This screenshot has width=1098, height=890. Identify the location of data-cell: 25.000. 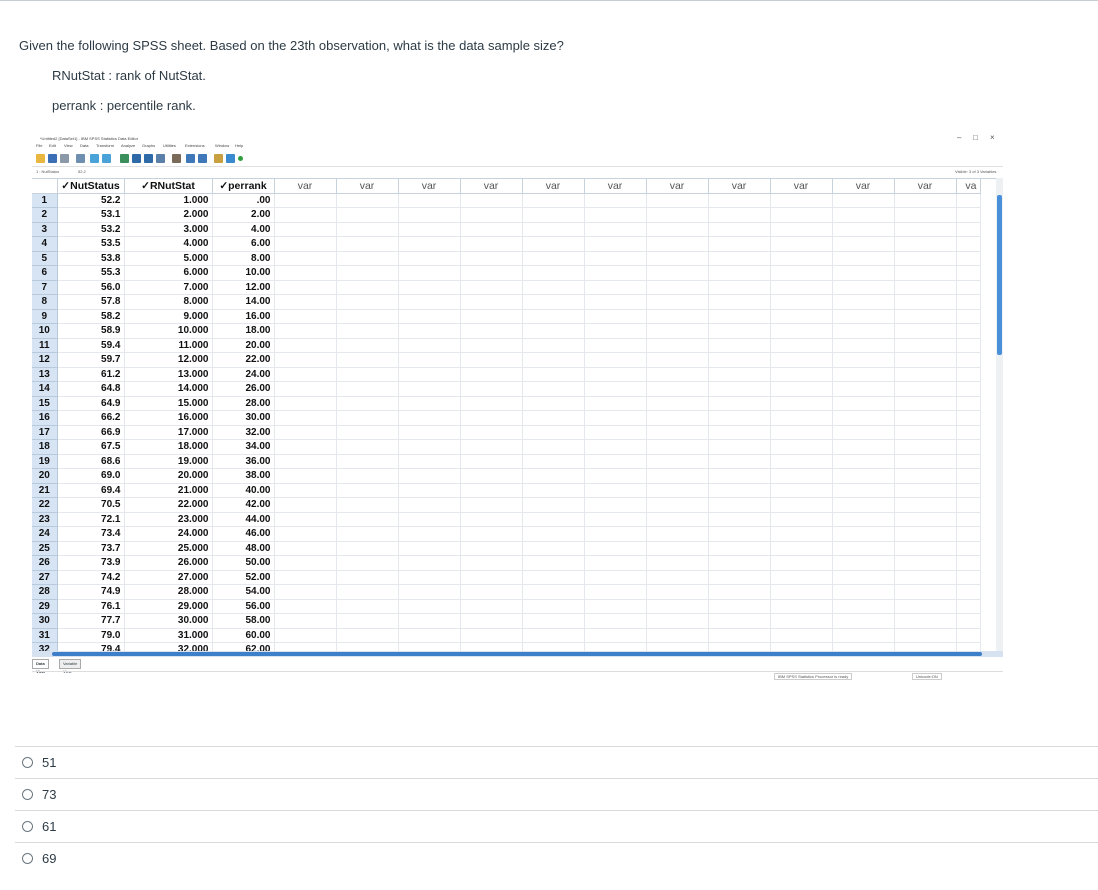
(168, 548).